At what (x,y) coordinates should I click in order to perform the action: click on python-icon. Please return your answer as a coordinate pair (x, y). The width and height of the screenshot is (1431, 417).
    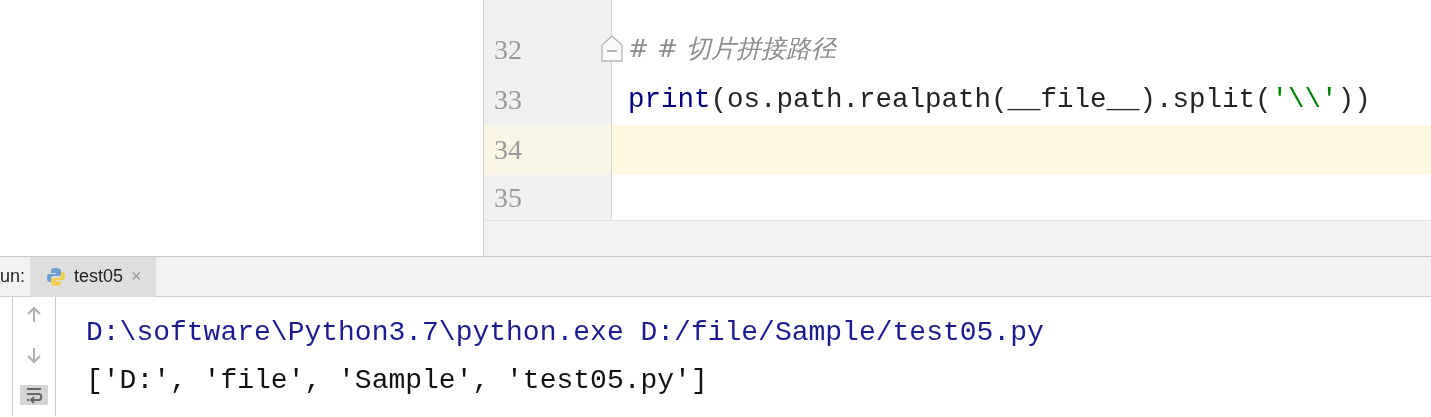
    Looking at the image, I should click on (56, 276).